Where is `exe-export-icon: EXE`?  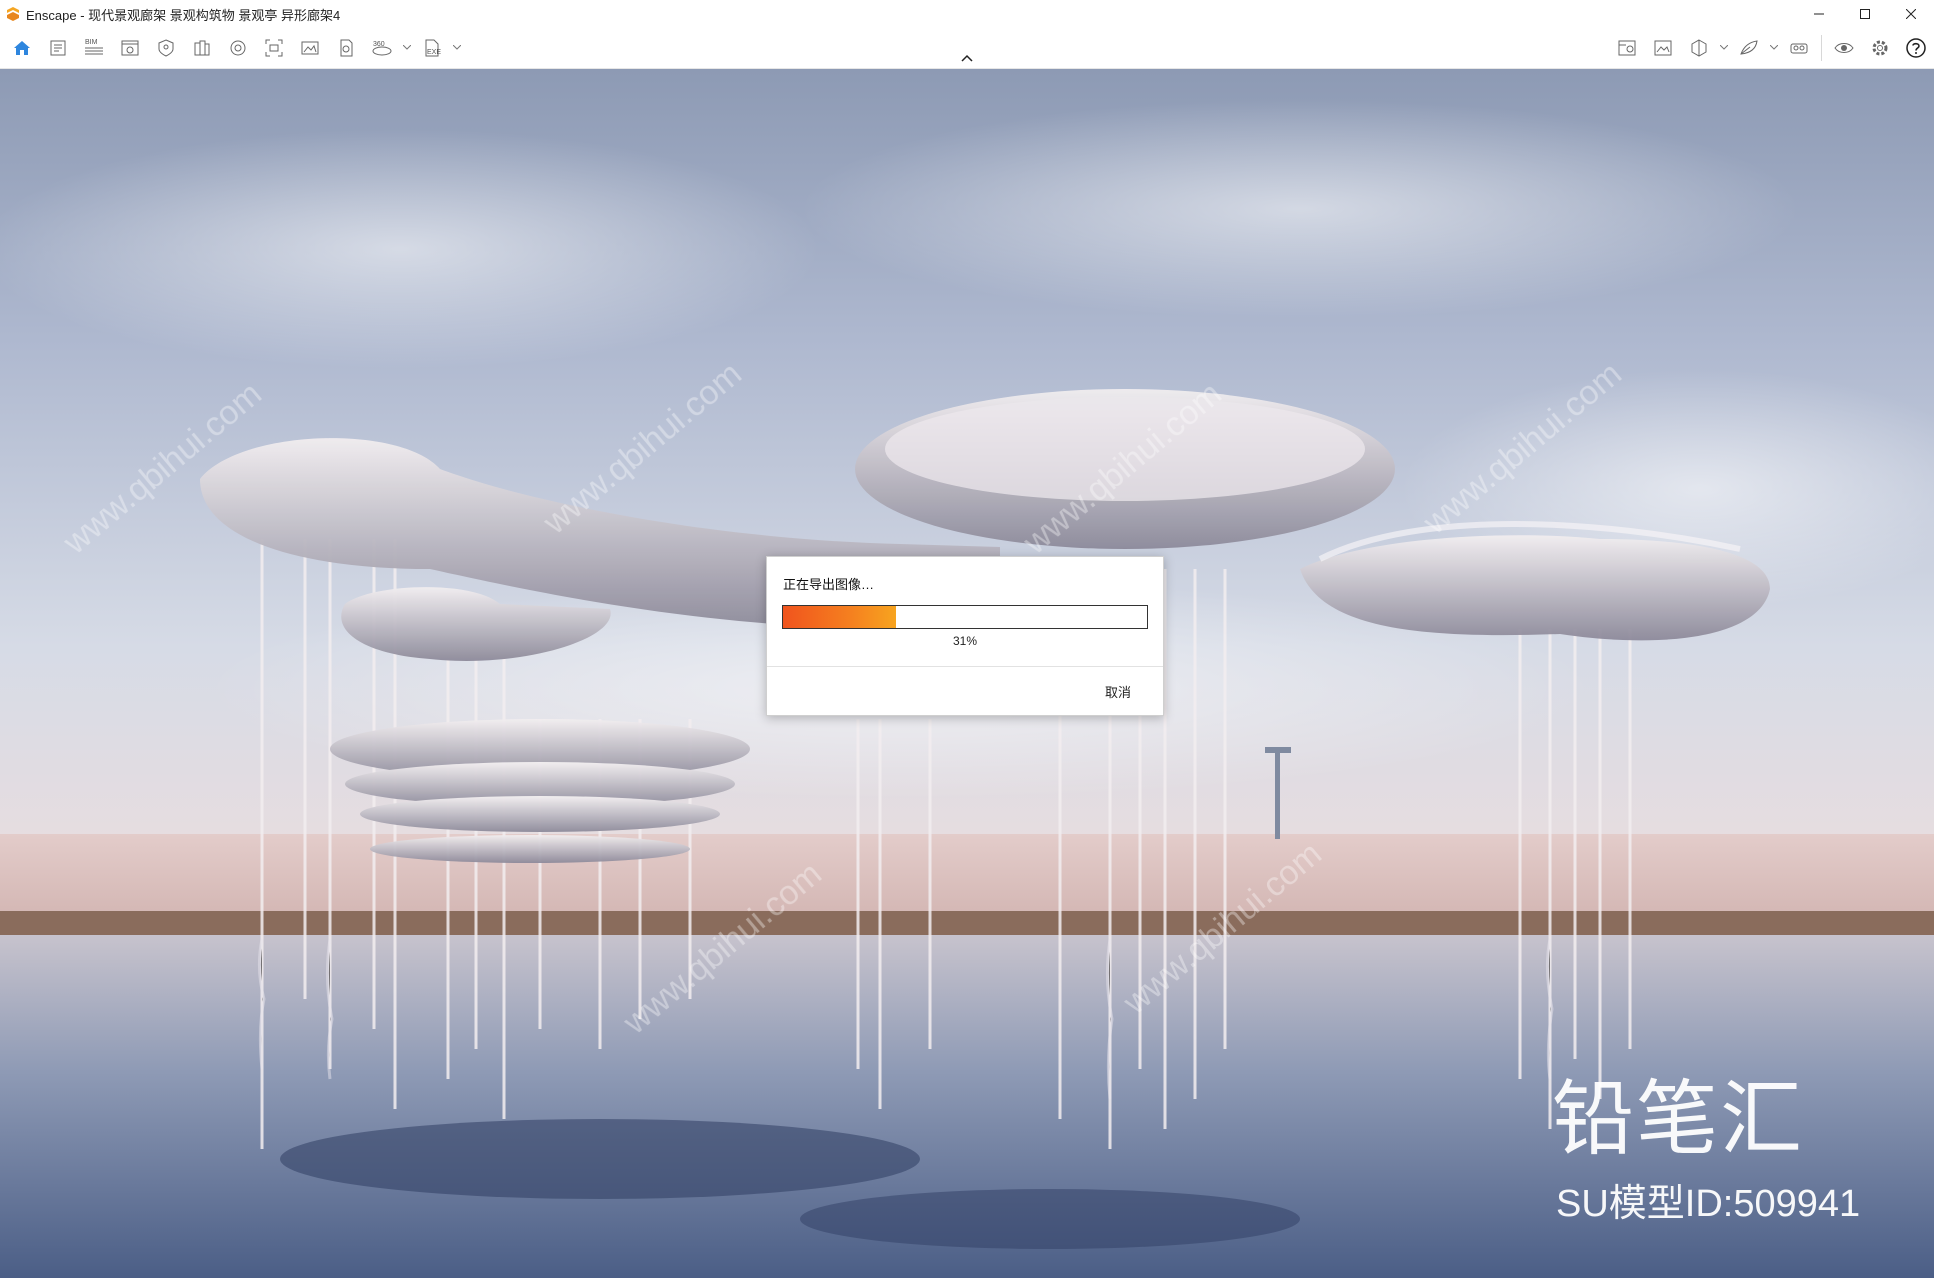 exe-export-icon: EXE is located at coordinates (433, 48).